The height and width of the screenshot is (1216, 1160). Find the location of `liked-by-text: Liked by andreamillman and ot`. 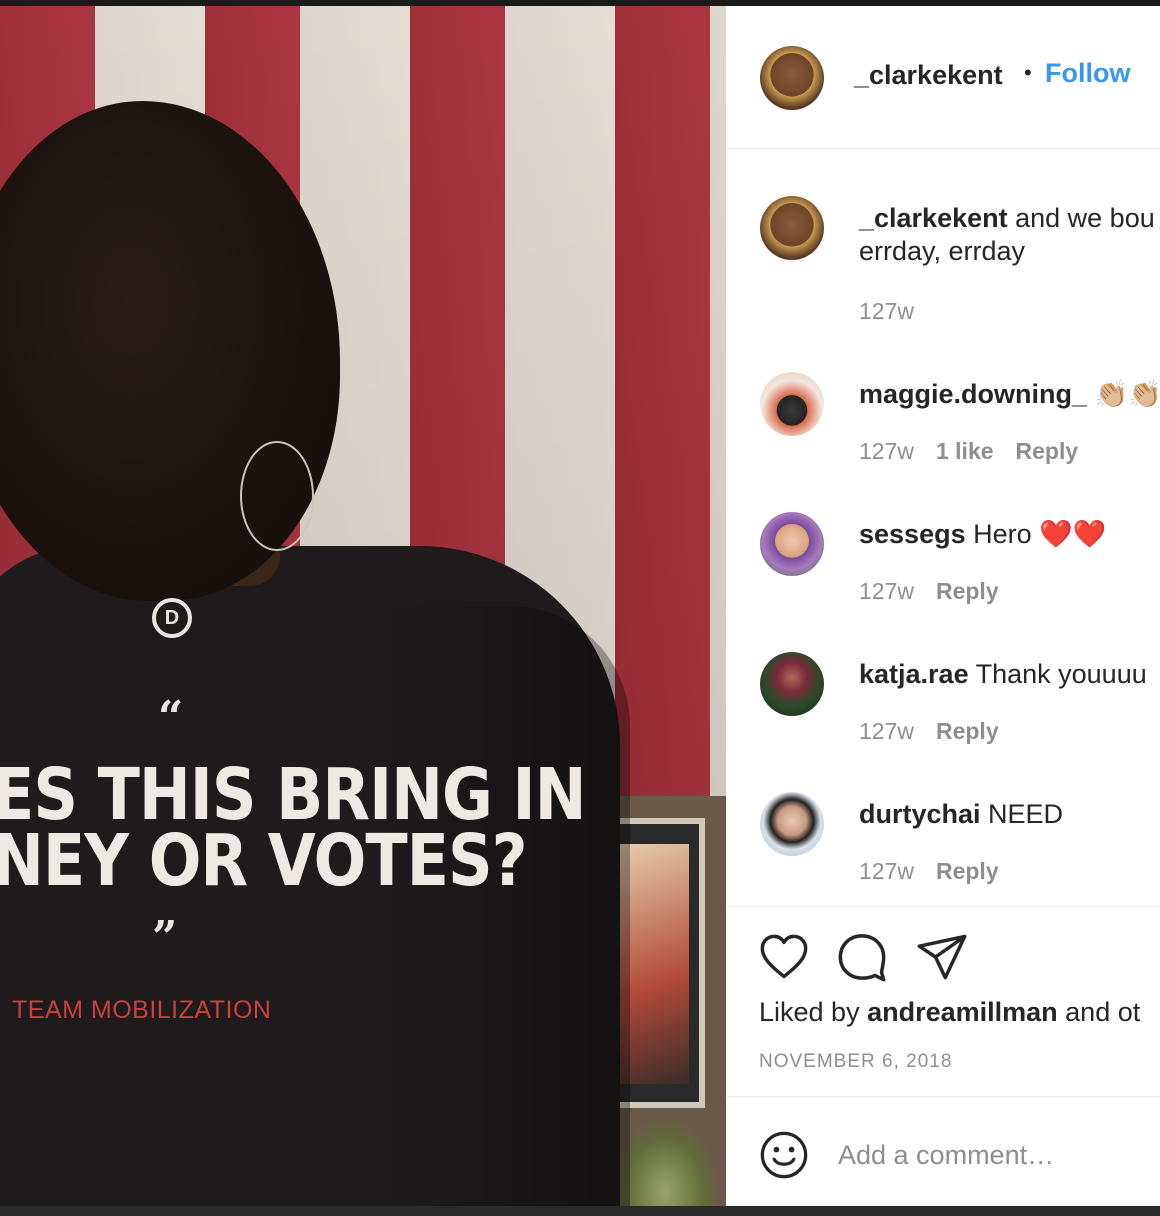

liked-by-text: Liked by andreamillman and ot is located at coordinates (949, 1012).